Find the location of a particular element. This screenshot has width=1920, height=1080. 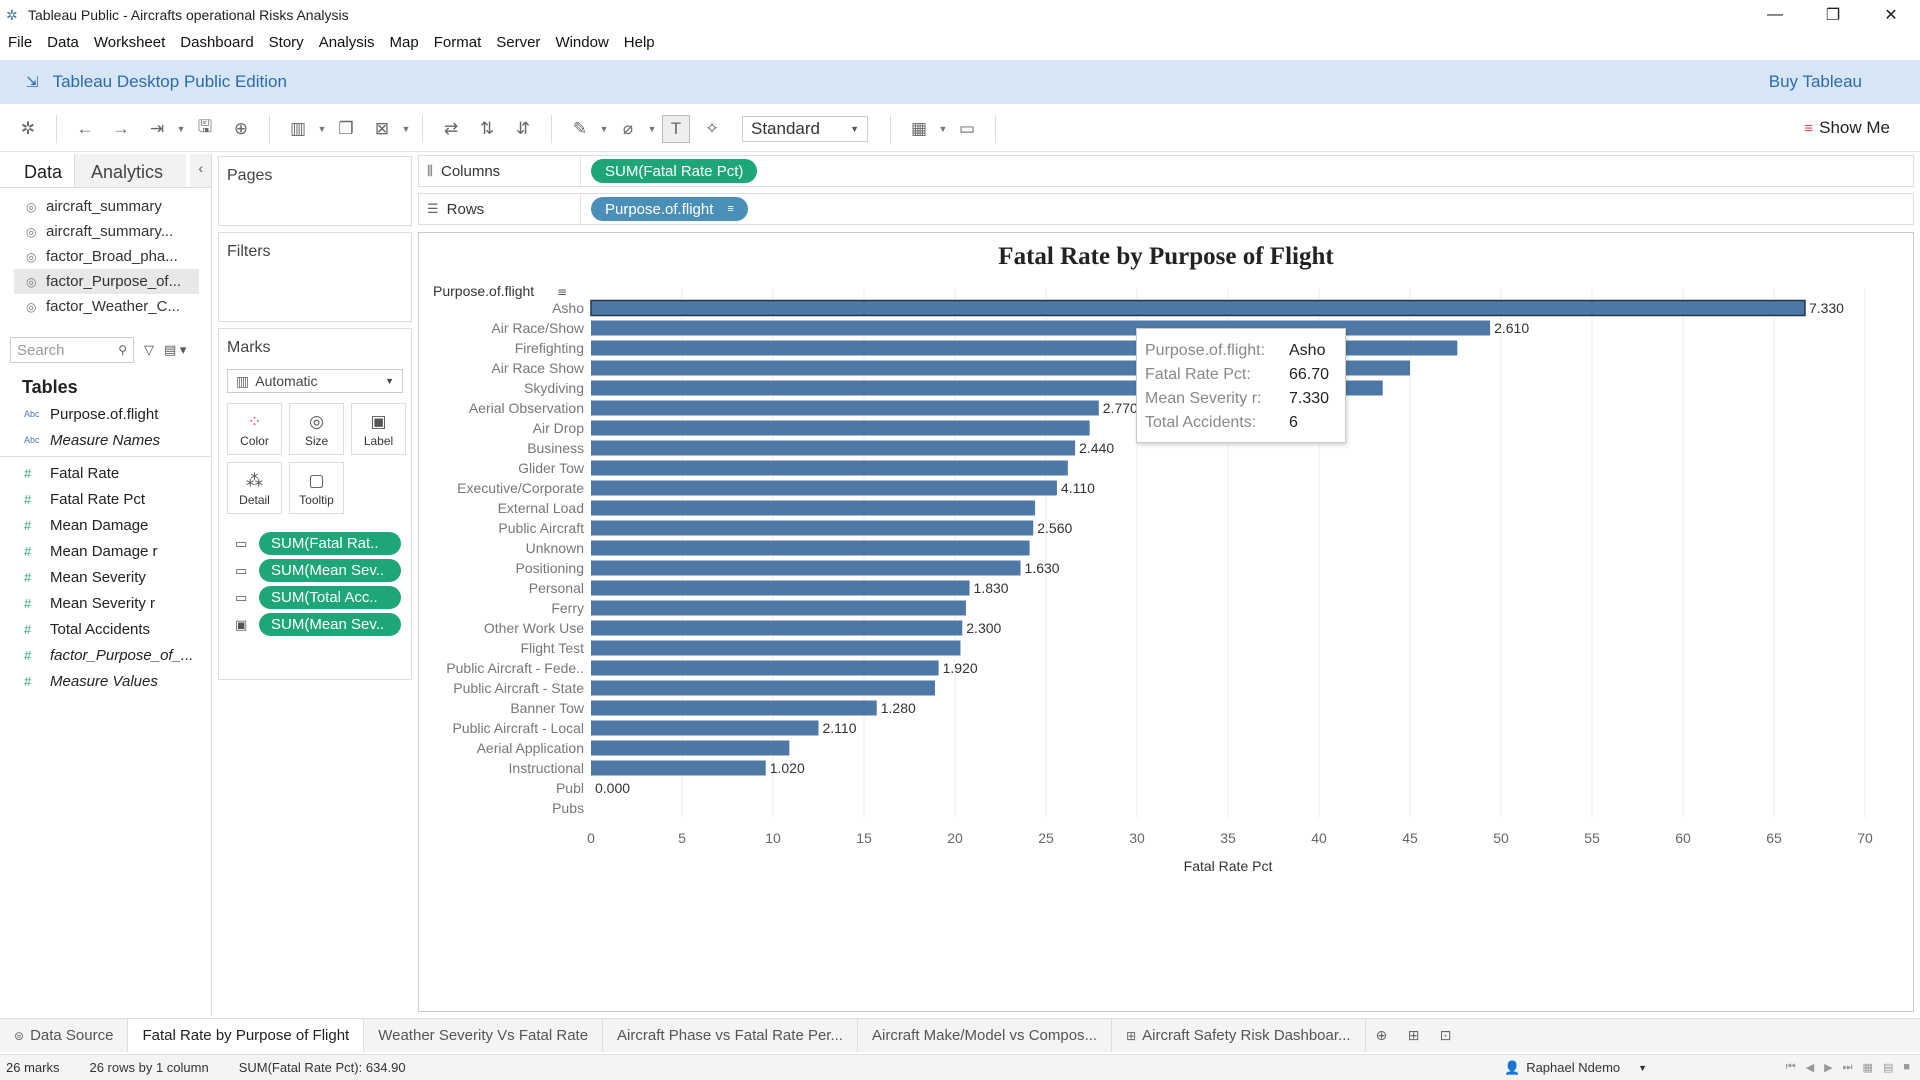

undo-icon: ← is located at coordinates (85, 129).